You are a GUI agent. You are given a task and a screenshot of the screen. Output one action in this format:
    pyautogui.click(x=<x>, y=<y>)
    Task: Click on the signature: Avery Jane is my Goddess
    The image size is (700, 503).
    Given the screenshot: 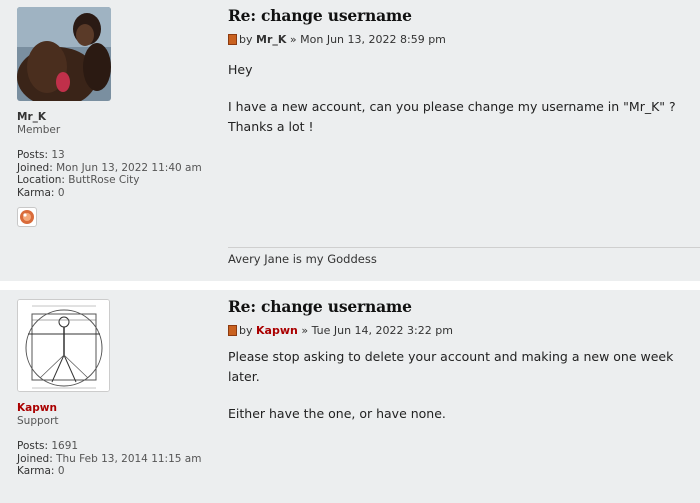 What is the action you would take?
    pyautogui.click(x=302, y=259)
    